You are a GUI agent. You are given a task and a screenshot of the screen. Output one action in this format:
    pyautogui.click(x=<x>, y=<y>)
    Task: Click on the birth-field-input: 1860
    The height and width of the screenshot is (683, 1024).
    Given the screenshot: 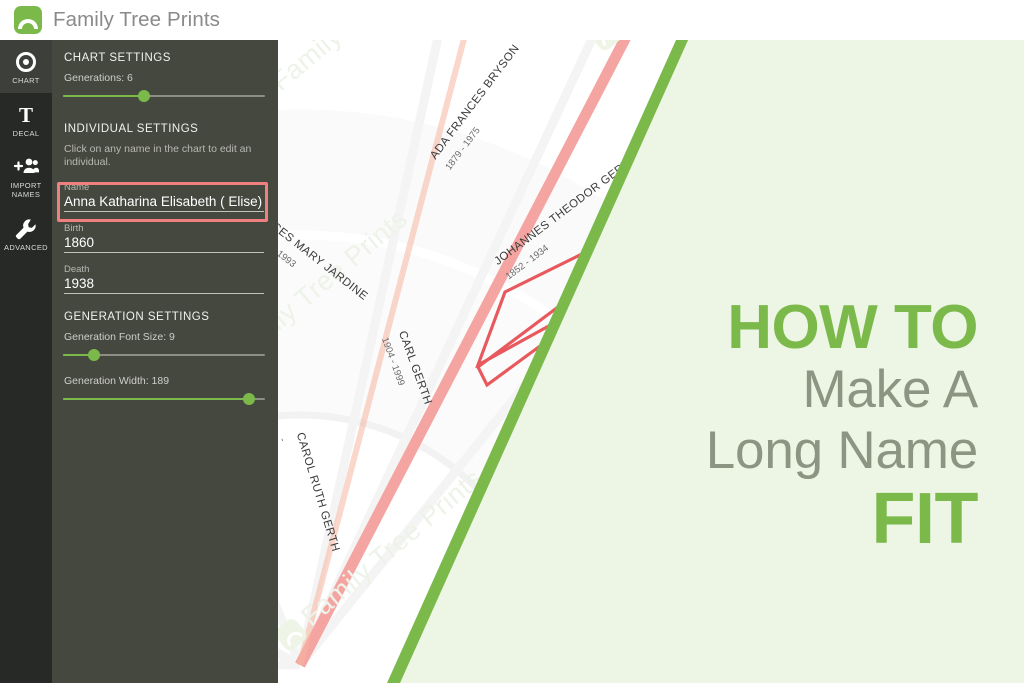 What is the action you would take?
    pyautogui.click(x=164, y=244)
    